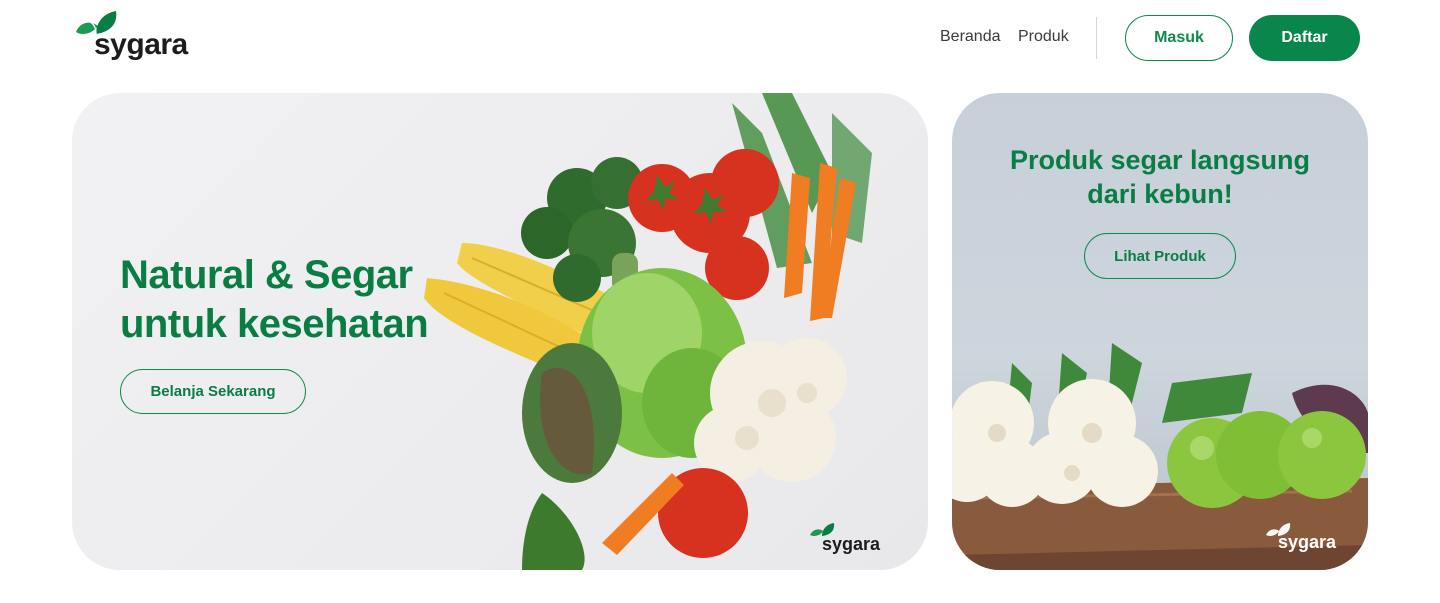  Describe the element at coordinates (851, 544) in the screenshot. I see `hero-watermark-text: sygara` at that location.